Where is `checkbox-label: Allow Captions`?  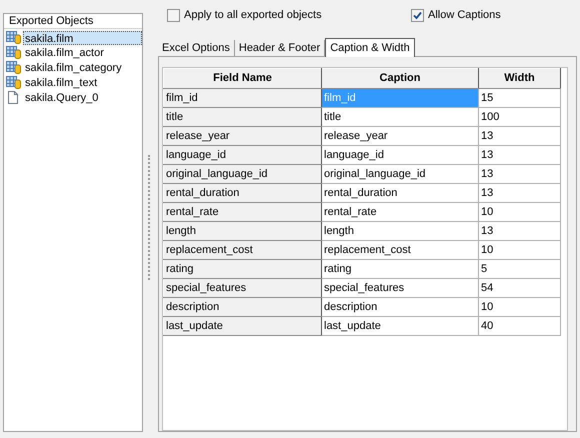
checkbox-label: Allow Captions is located at coordinates (464, 16).